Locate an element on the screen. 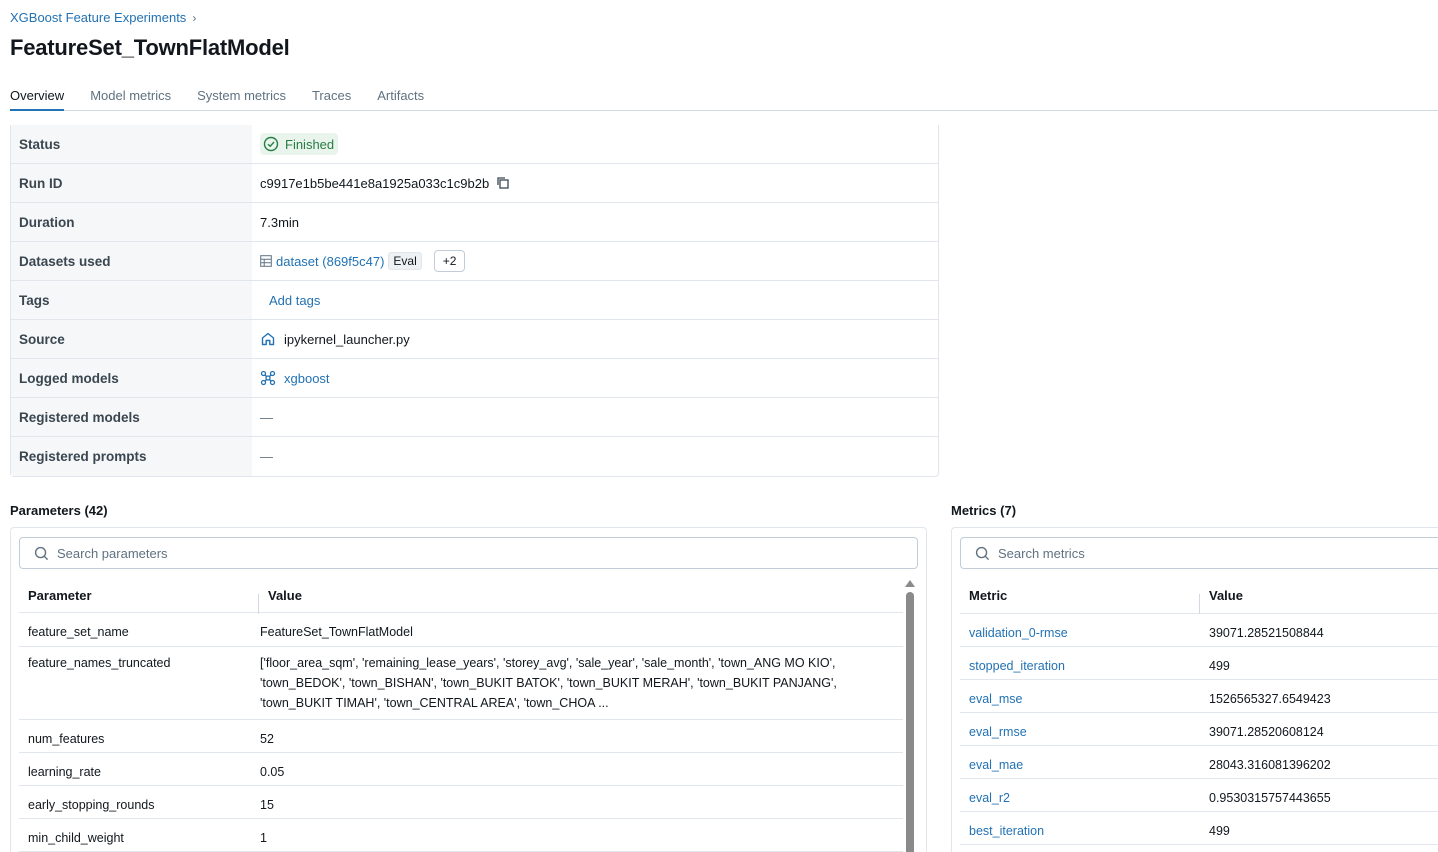 The width and height of the screenshot is (1438, 852). param-value: 52 is located at coordinates (267, 739).